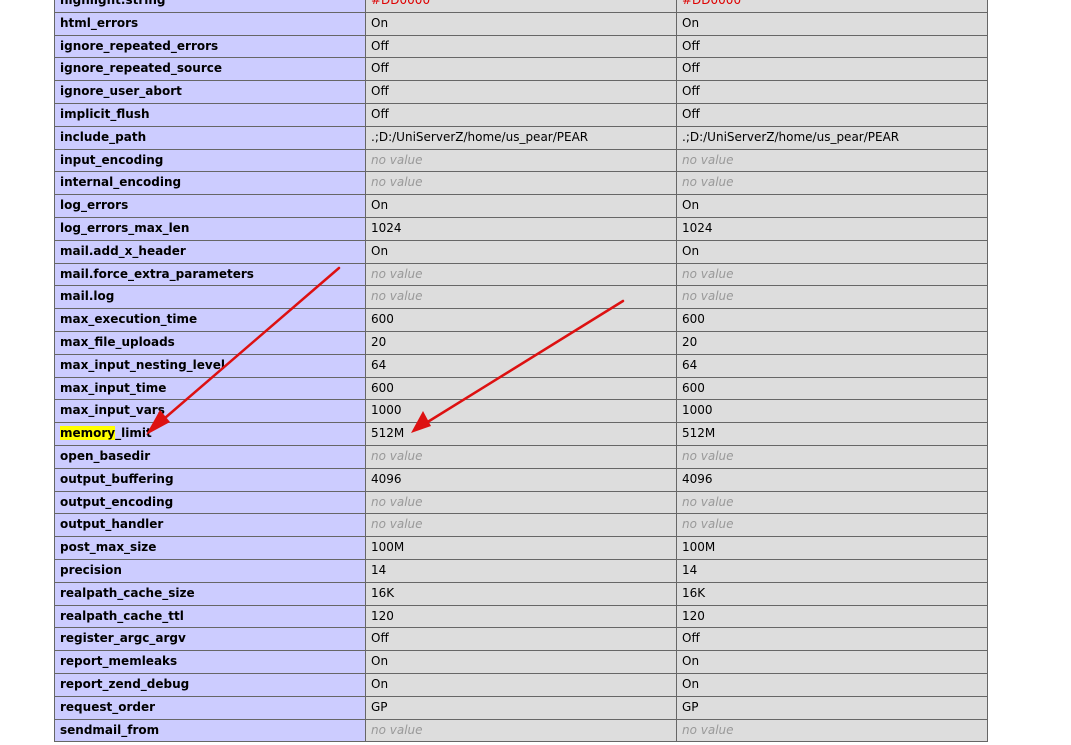 The image size is (1071, 745). Describe the element at coordinates (210, 6) in the screenshot. I see `directive-name: highlight.string` at that location.